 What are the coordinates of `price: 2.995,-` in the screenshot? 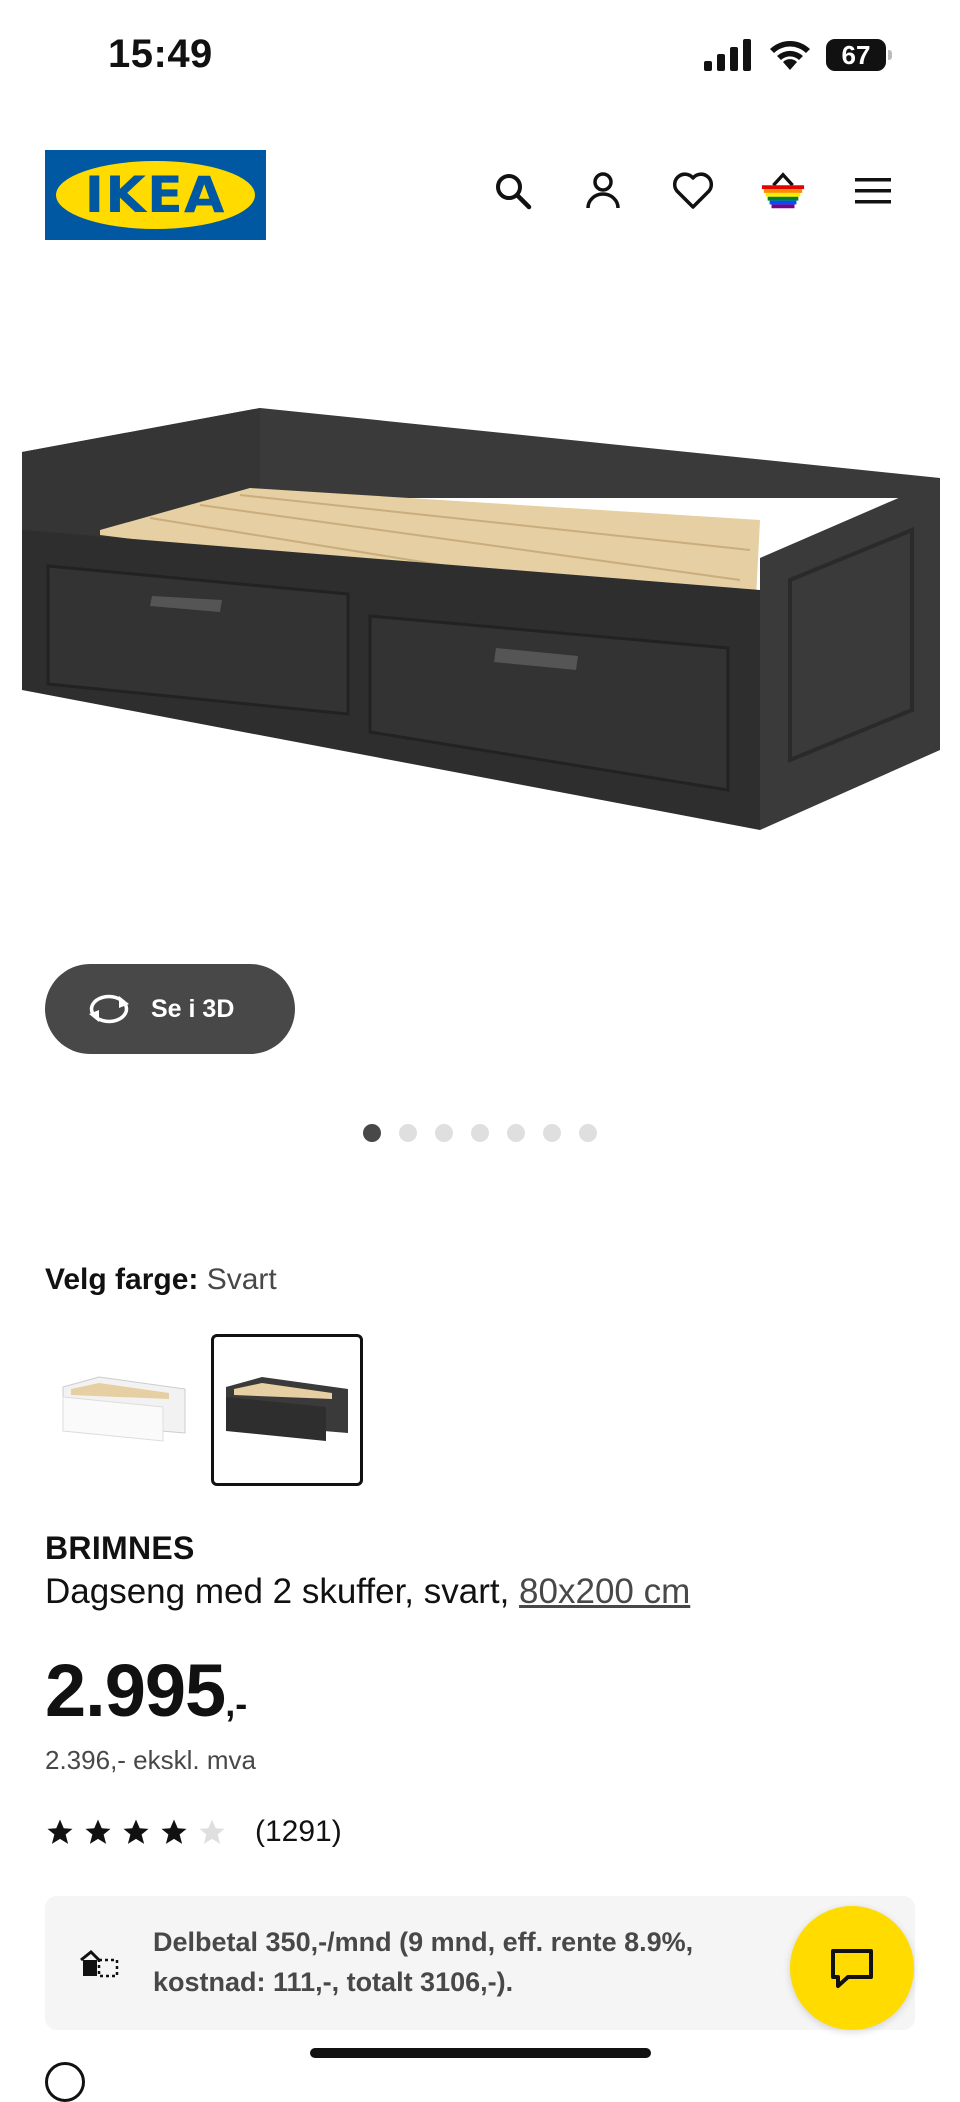 It's located at (146, 1690).